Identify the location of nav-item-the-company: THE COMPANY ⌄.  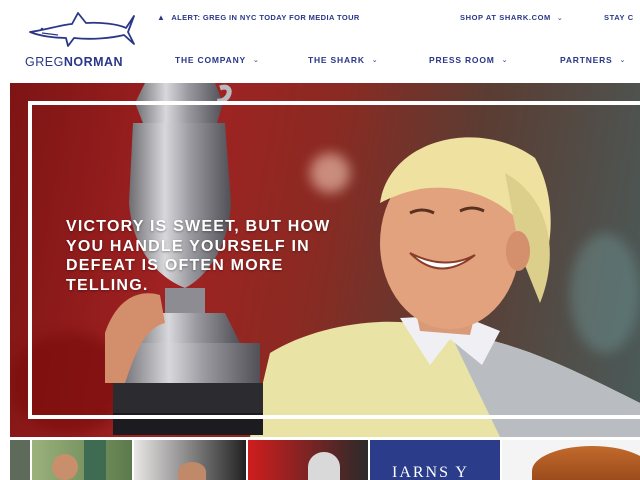
(217, 60).